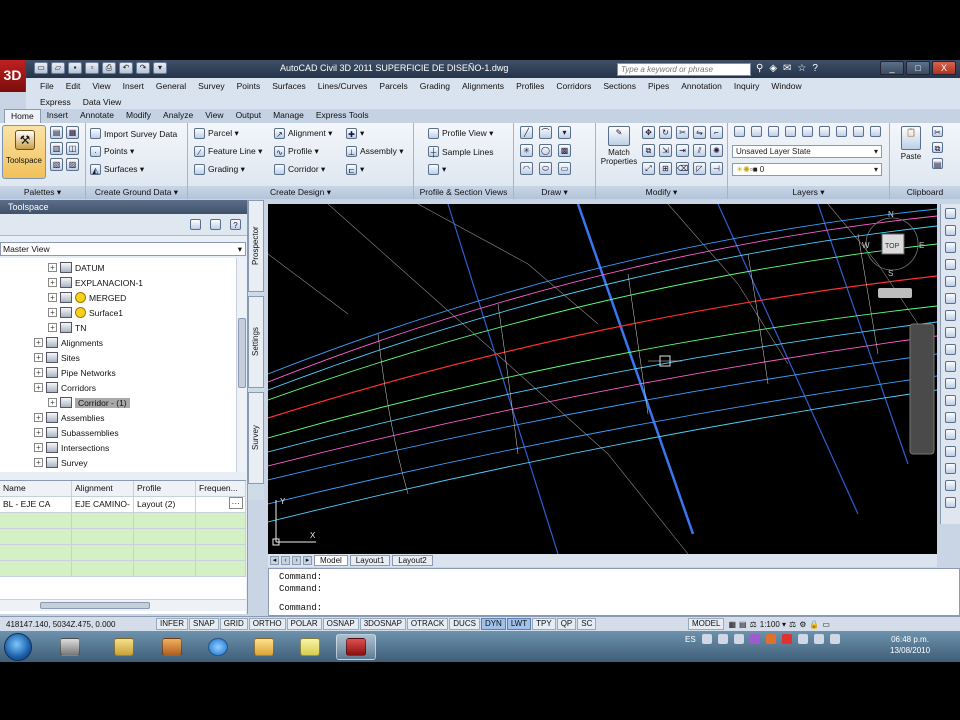  Describe the element at coordinates (699, 150) in the screenshot. I see `offset-icon: ⫽` at that location.